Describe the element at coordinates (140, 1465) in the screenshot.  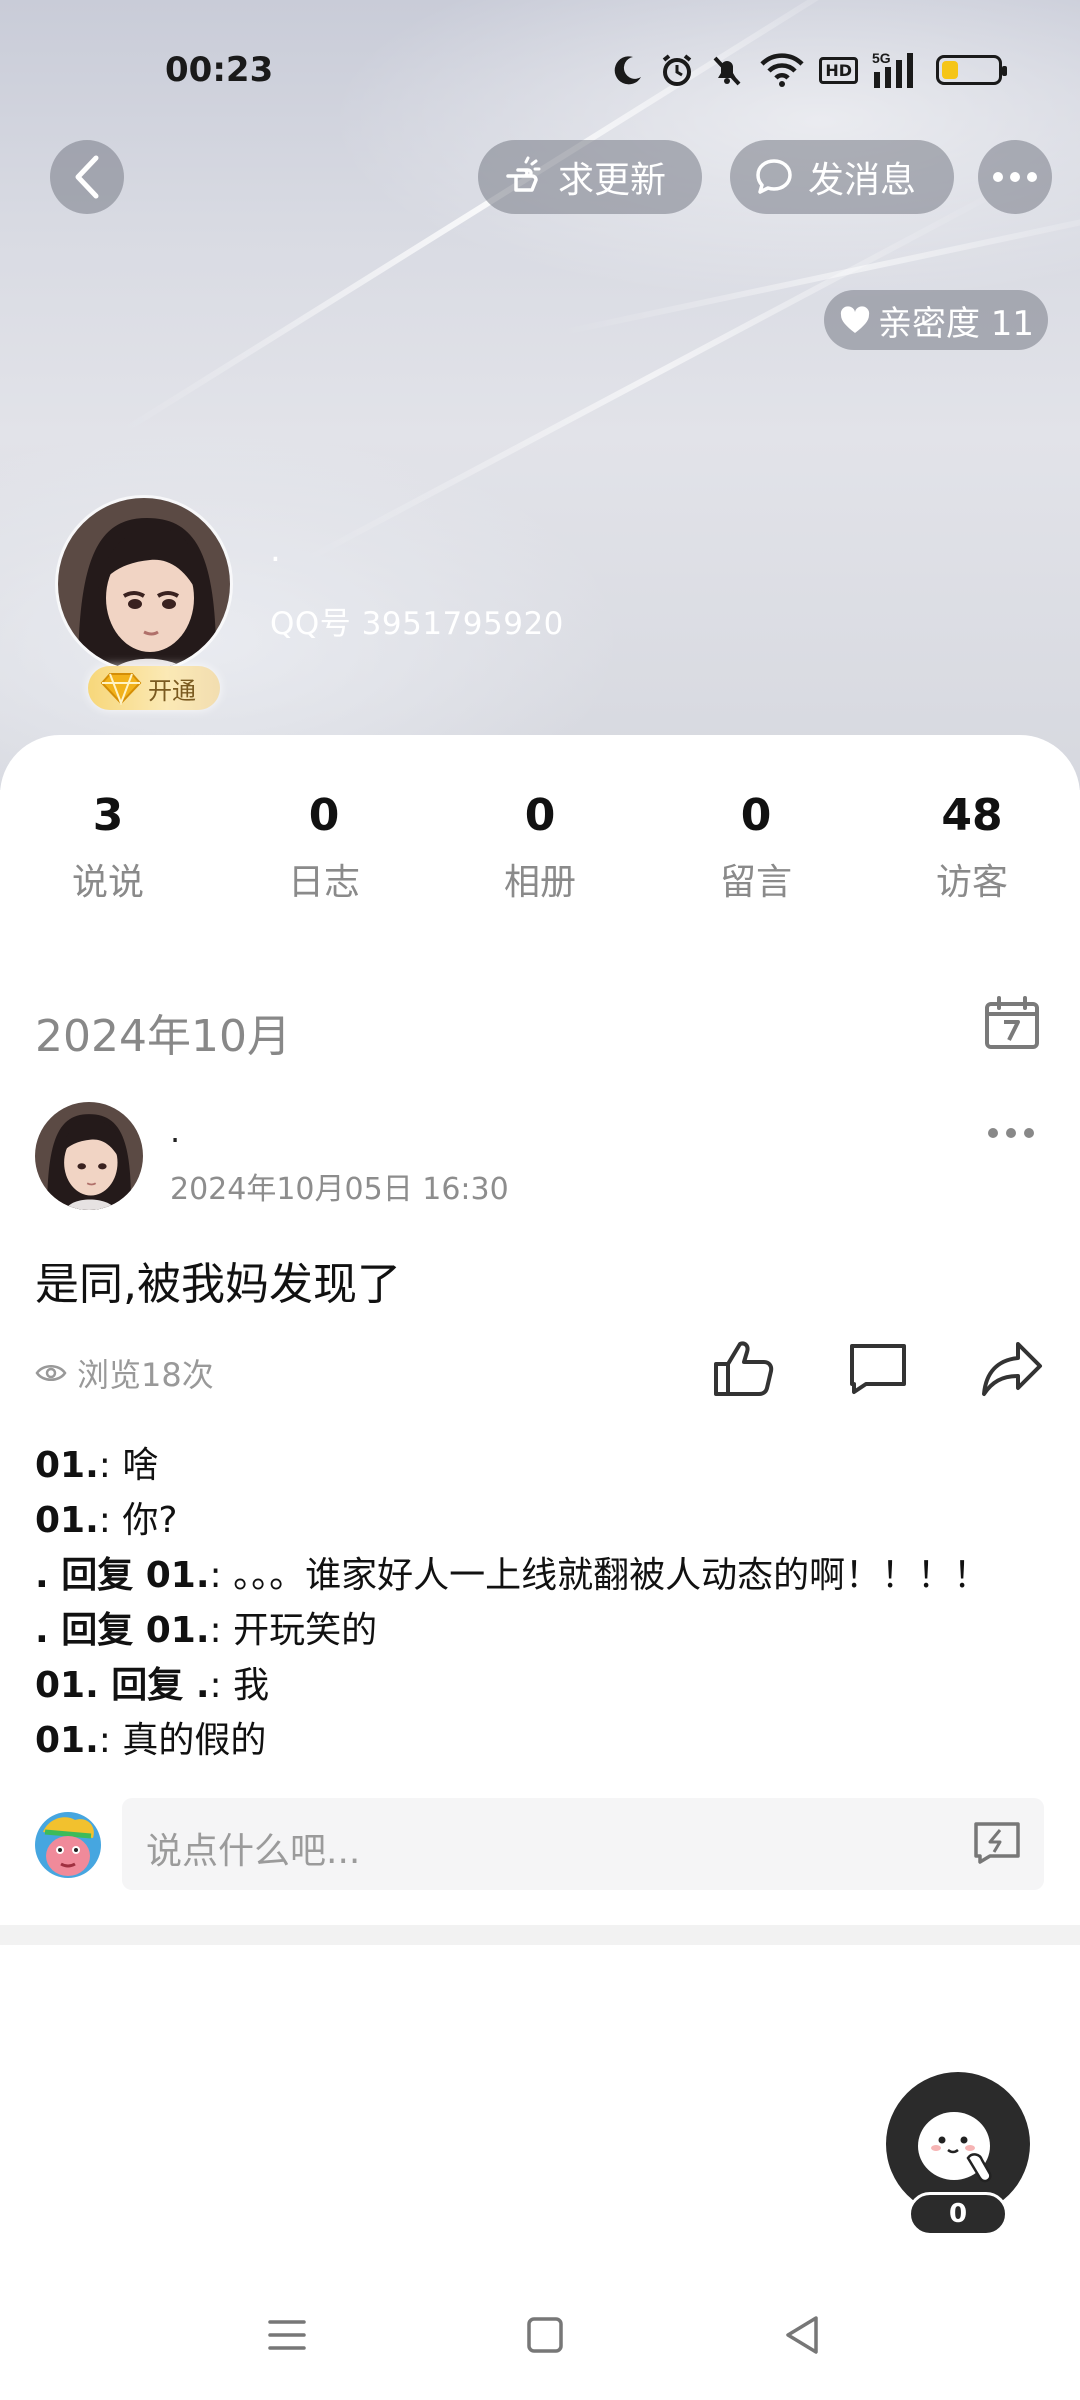
I see `comment-text: 啥` at that location.